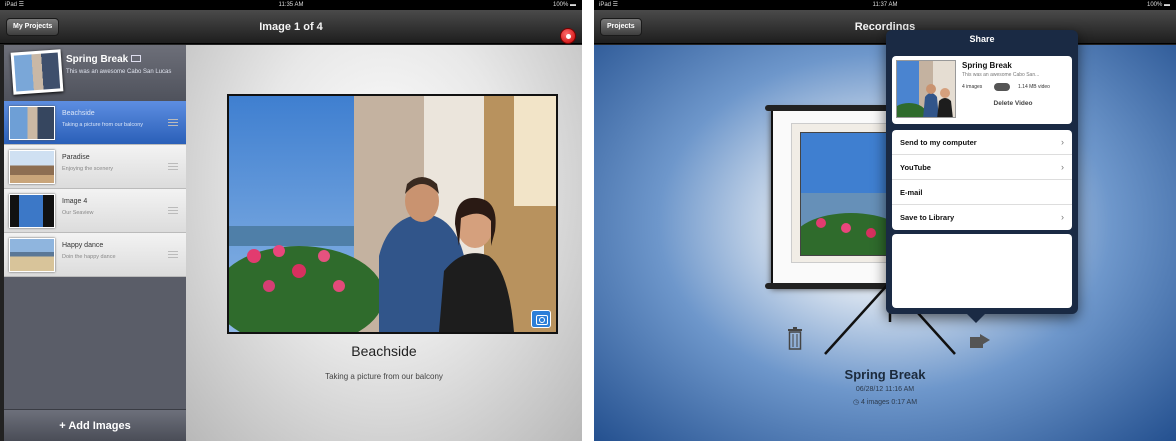  I want to click on record-button, so click(568, 36).